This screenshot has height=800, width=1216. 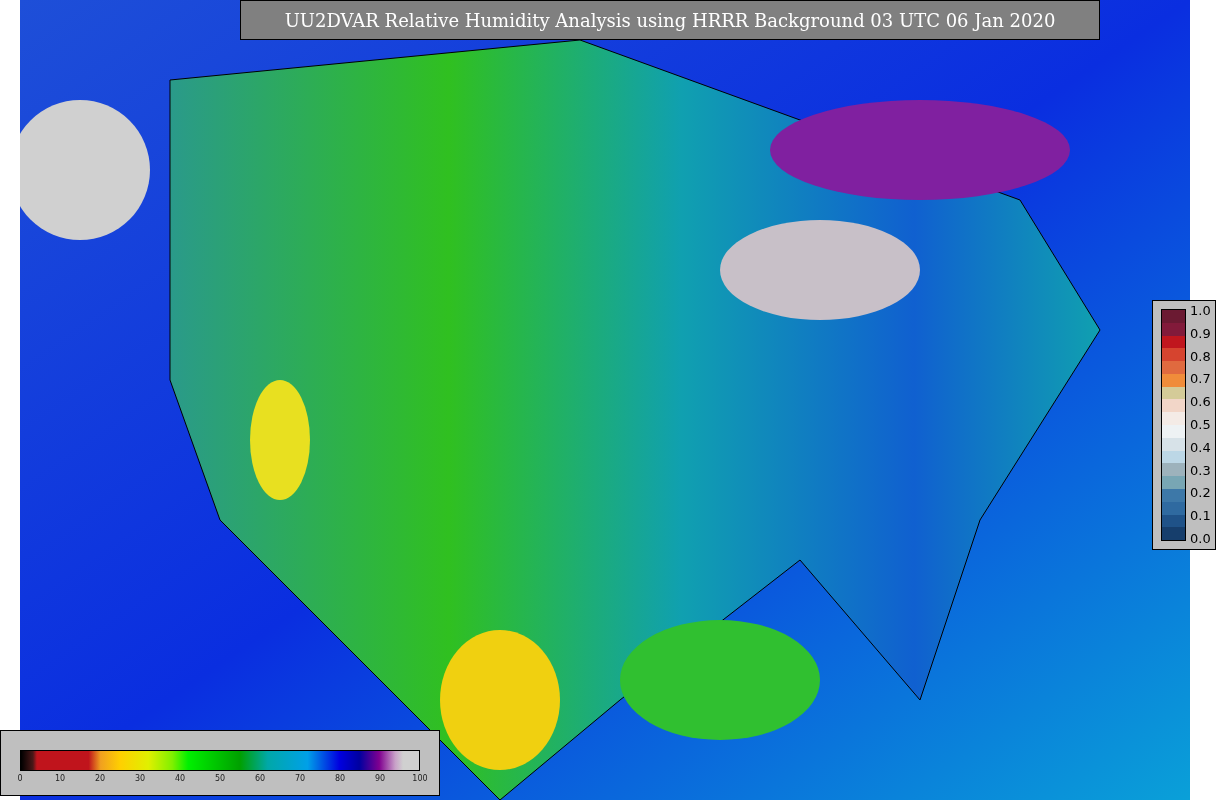 I want to click on tick-label: 0.2, so click(x=1200, y=493).